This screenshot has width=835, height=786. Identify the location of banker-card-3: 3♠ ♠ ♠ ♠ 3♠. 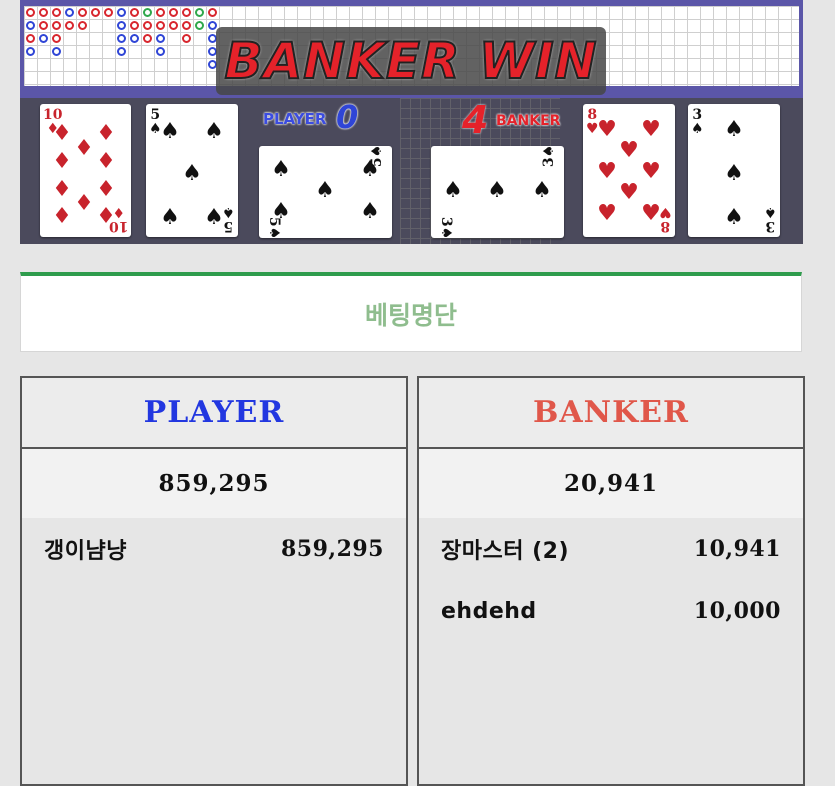
(497, 192).